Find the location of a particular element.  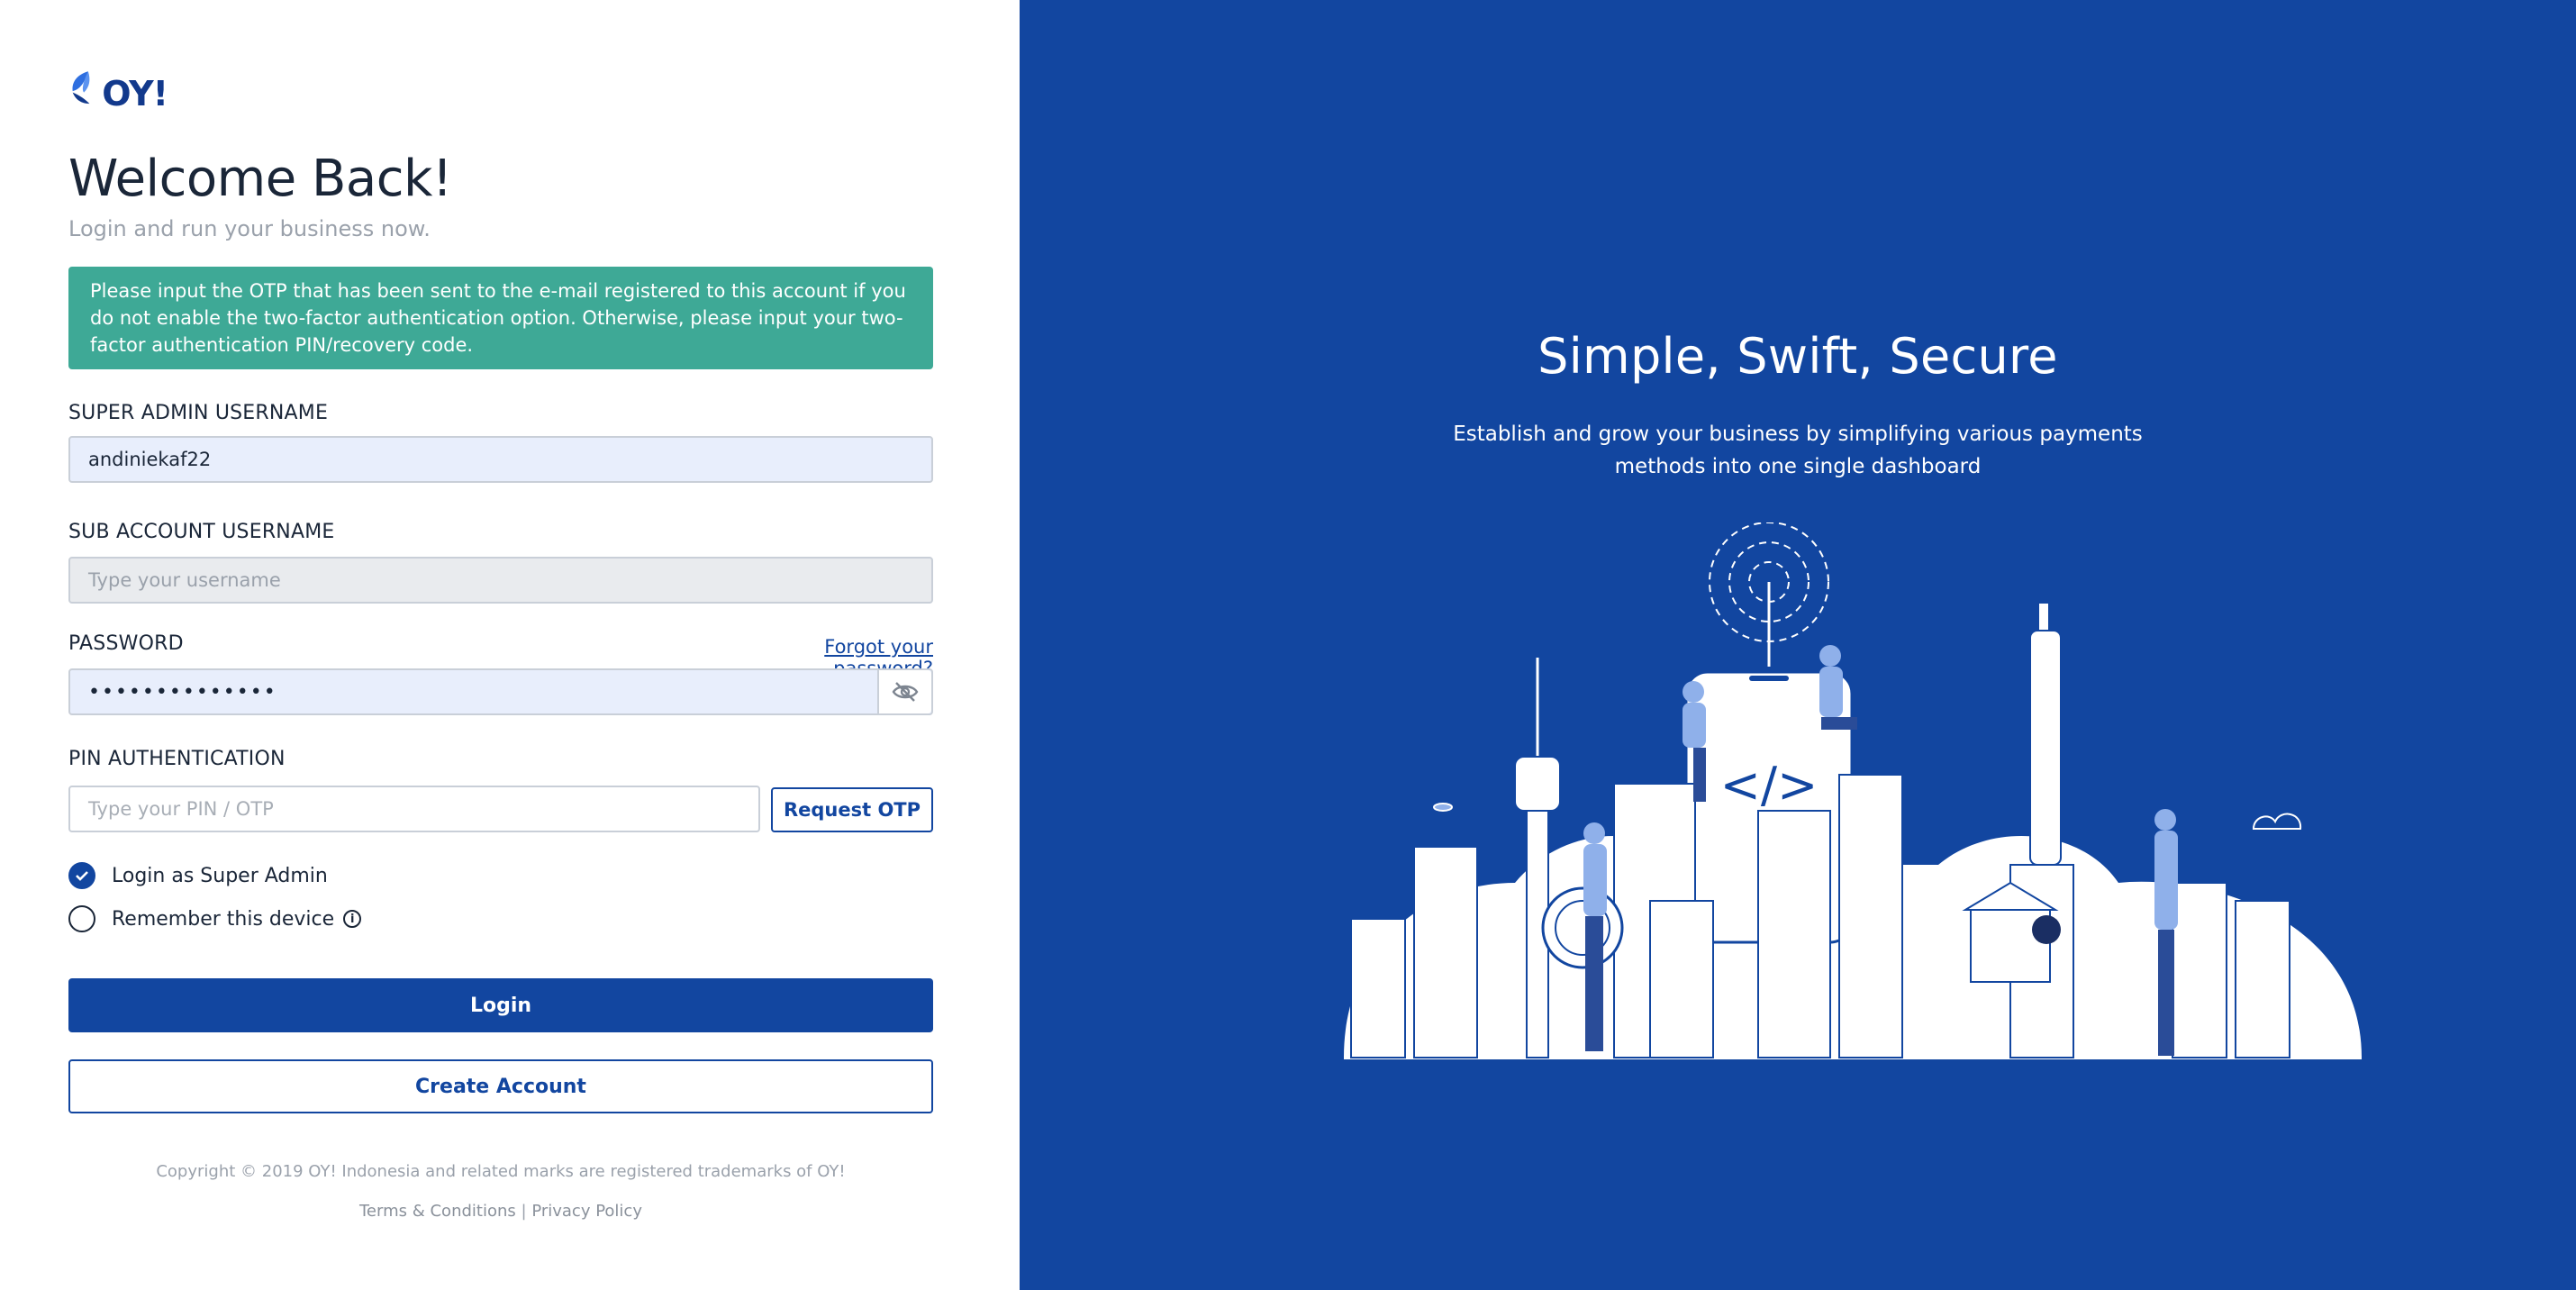

checkbox-checked-icon is located at coordinates (81, 875).